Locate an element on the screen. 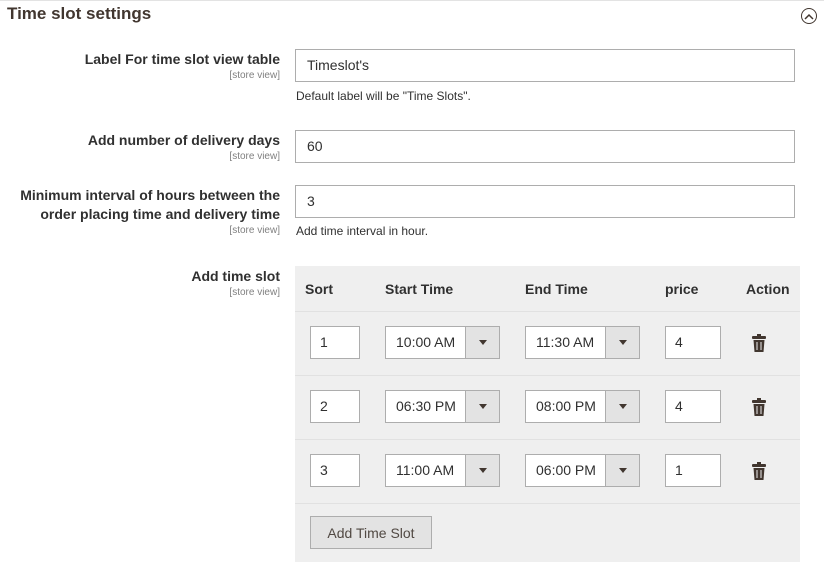 The image size is (824, 562). start-time-value: 06:30 PM is located at coordinates (426, 406).